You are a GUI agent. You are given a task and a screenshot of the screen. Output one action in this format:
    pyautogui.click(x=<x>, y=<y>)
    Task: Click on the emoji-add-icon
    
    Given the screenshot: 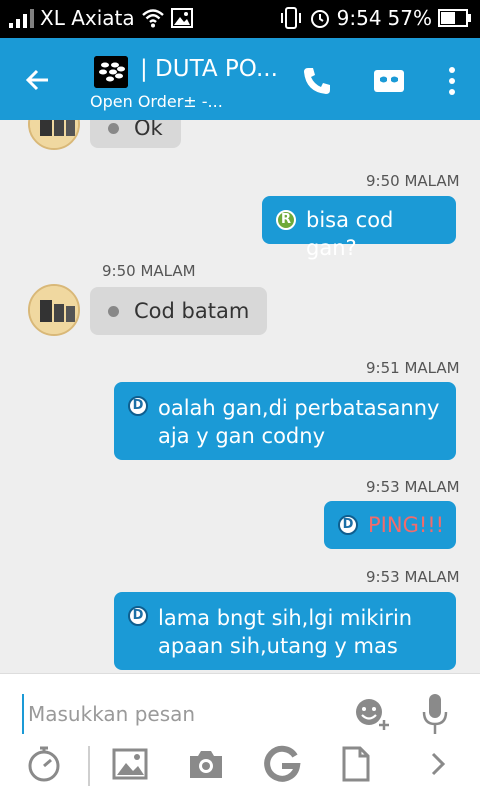 What is the action you would take?
    pyautogui.click(x=372, y=714)
    